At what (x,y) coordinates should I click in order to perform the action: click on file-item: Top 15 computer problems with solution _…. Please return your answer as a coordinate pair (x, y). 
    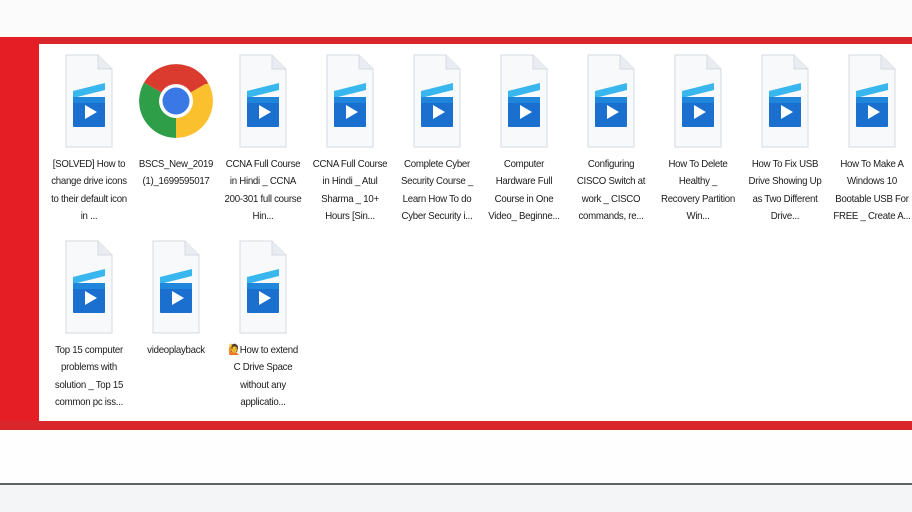
    Looking at the image, I should click on (88, 327).